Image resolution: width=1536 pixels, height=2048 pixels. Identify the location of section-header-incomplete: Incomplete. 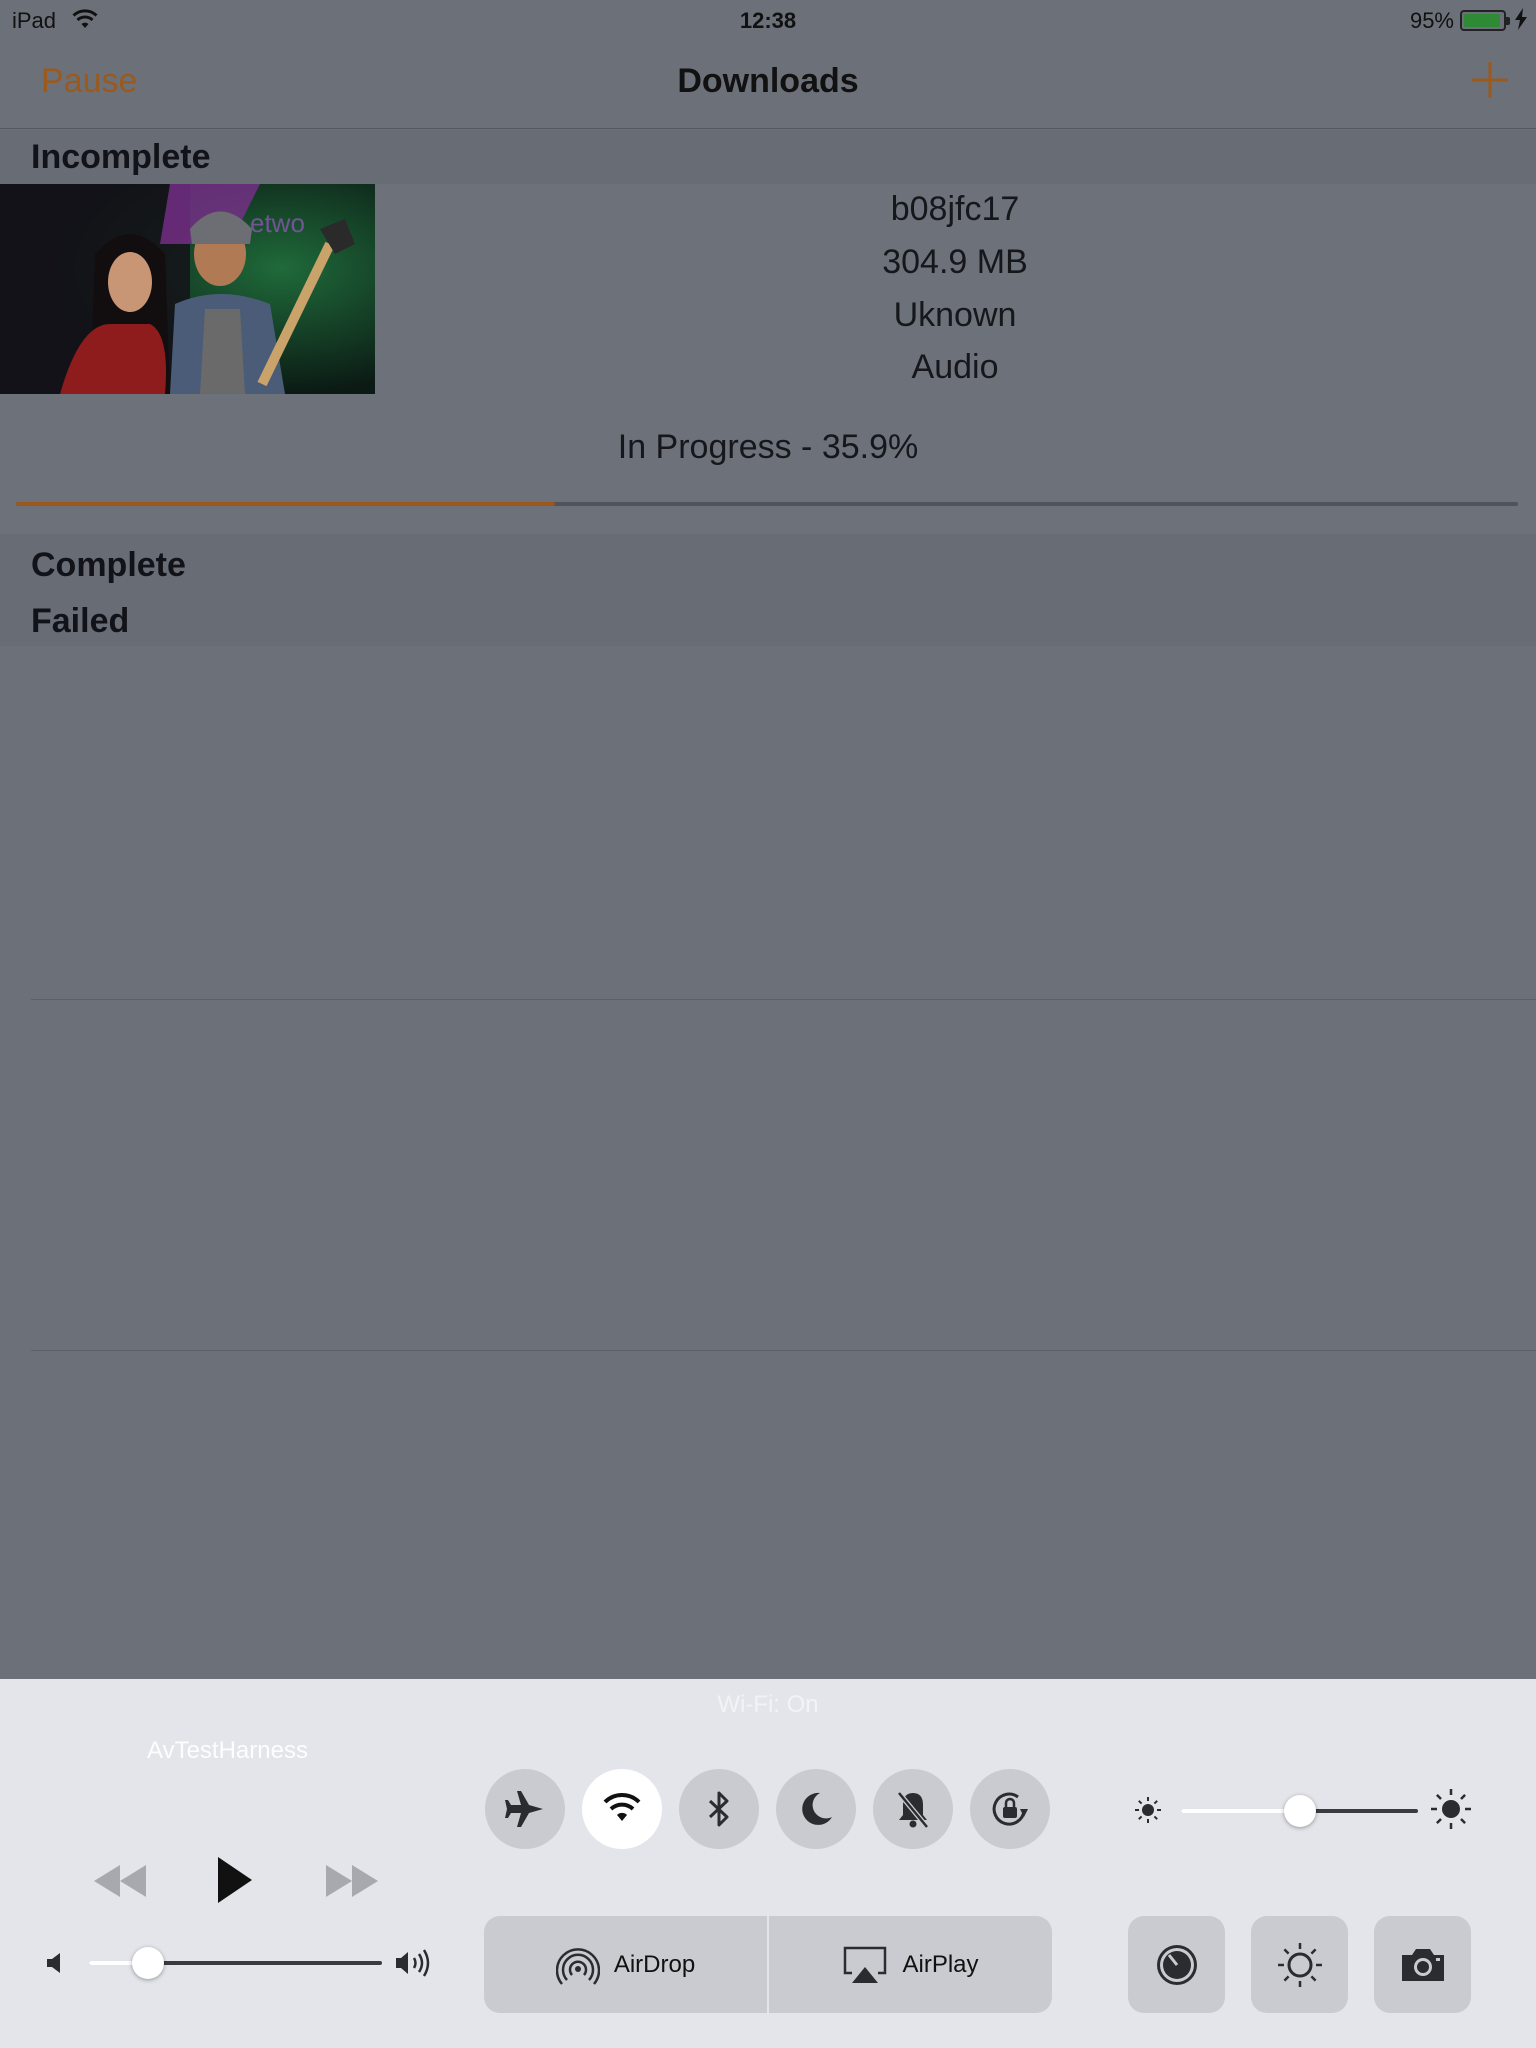
(768, 157).